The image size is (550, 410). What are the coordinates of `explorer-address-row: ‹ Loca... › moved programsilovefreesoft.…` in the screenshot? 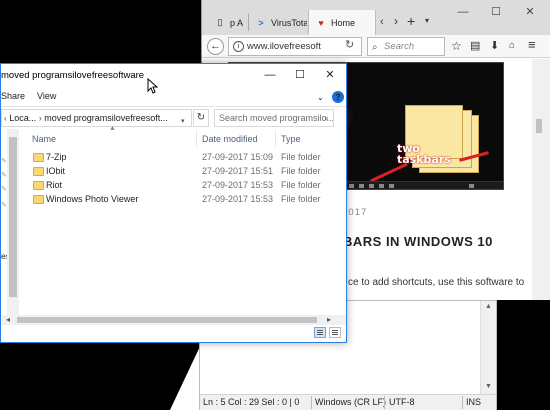 It's located at (173, 118).